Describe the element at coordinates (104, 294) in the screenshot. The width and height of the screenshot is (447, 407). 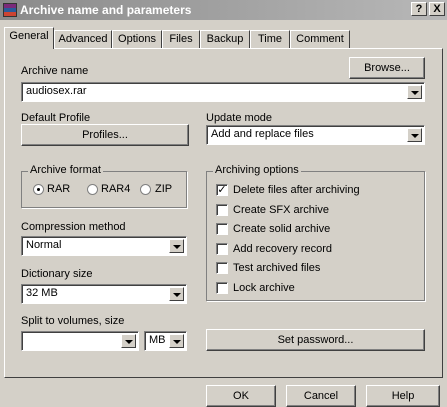
I see `dictionary-size-select: 32 MB` at that location.